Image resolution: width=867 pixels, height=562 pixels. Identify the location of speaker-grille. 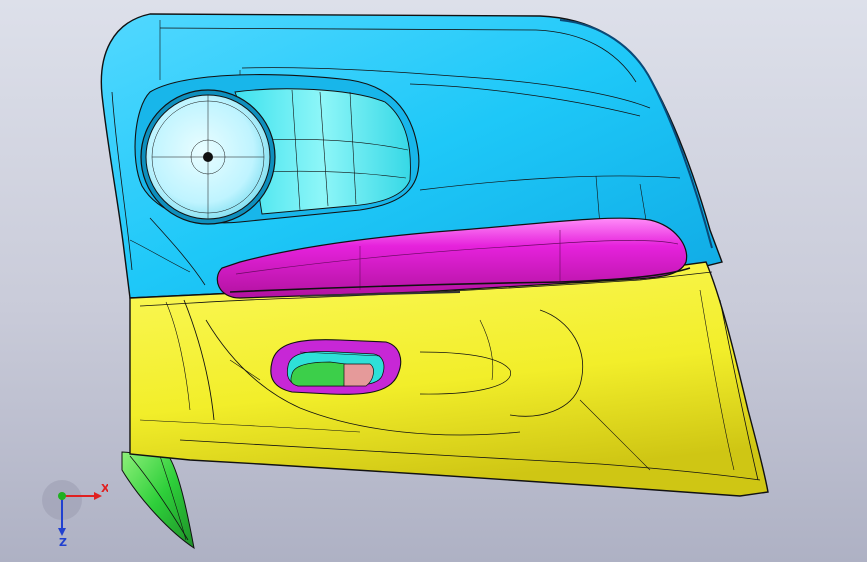
(208, 157).